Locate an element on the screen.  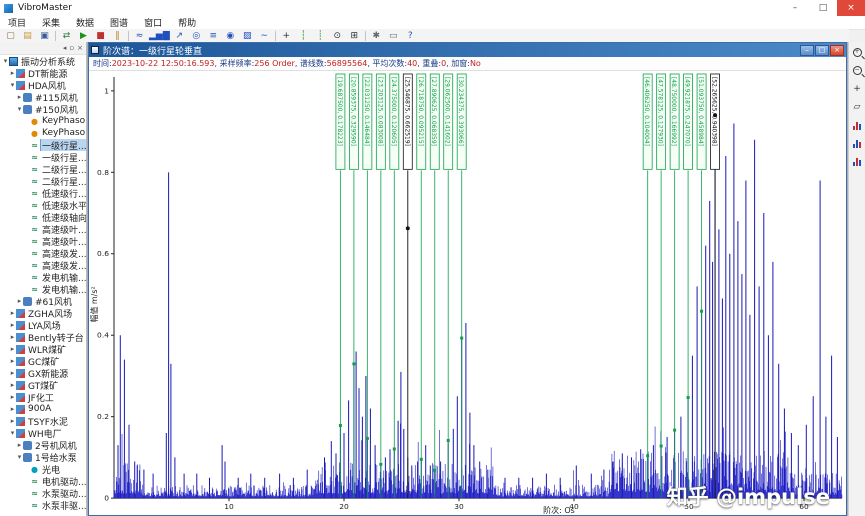
zoom-out-icon: − is located at coordinates (857, 70).